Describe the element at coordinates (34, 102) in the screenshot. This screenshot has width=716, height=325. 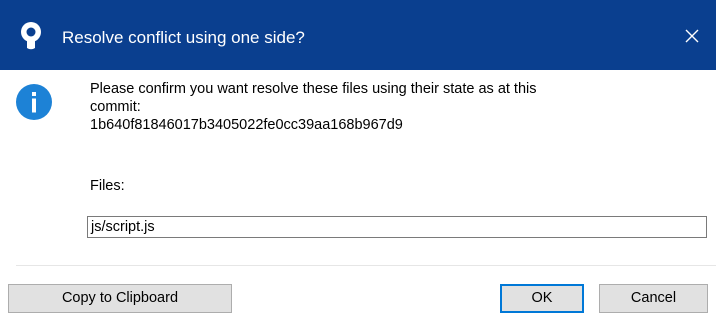
I see `info-icon` at that location.